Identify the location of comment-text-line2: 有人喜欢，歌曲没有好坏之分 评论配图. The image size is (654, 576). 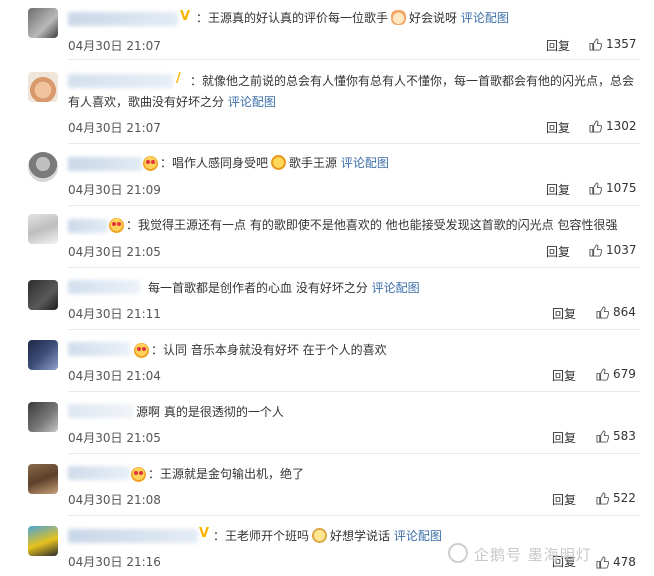
(172, 102).